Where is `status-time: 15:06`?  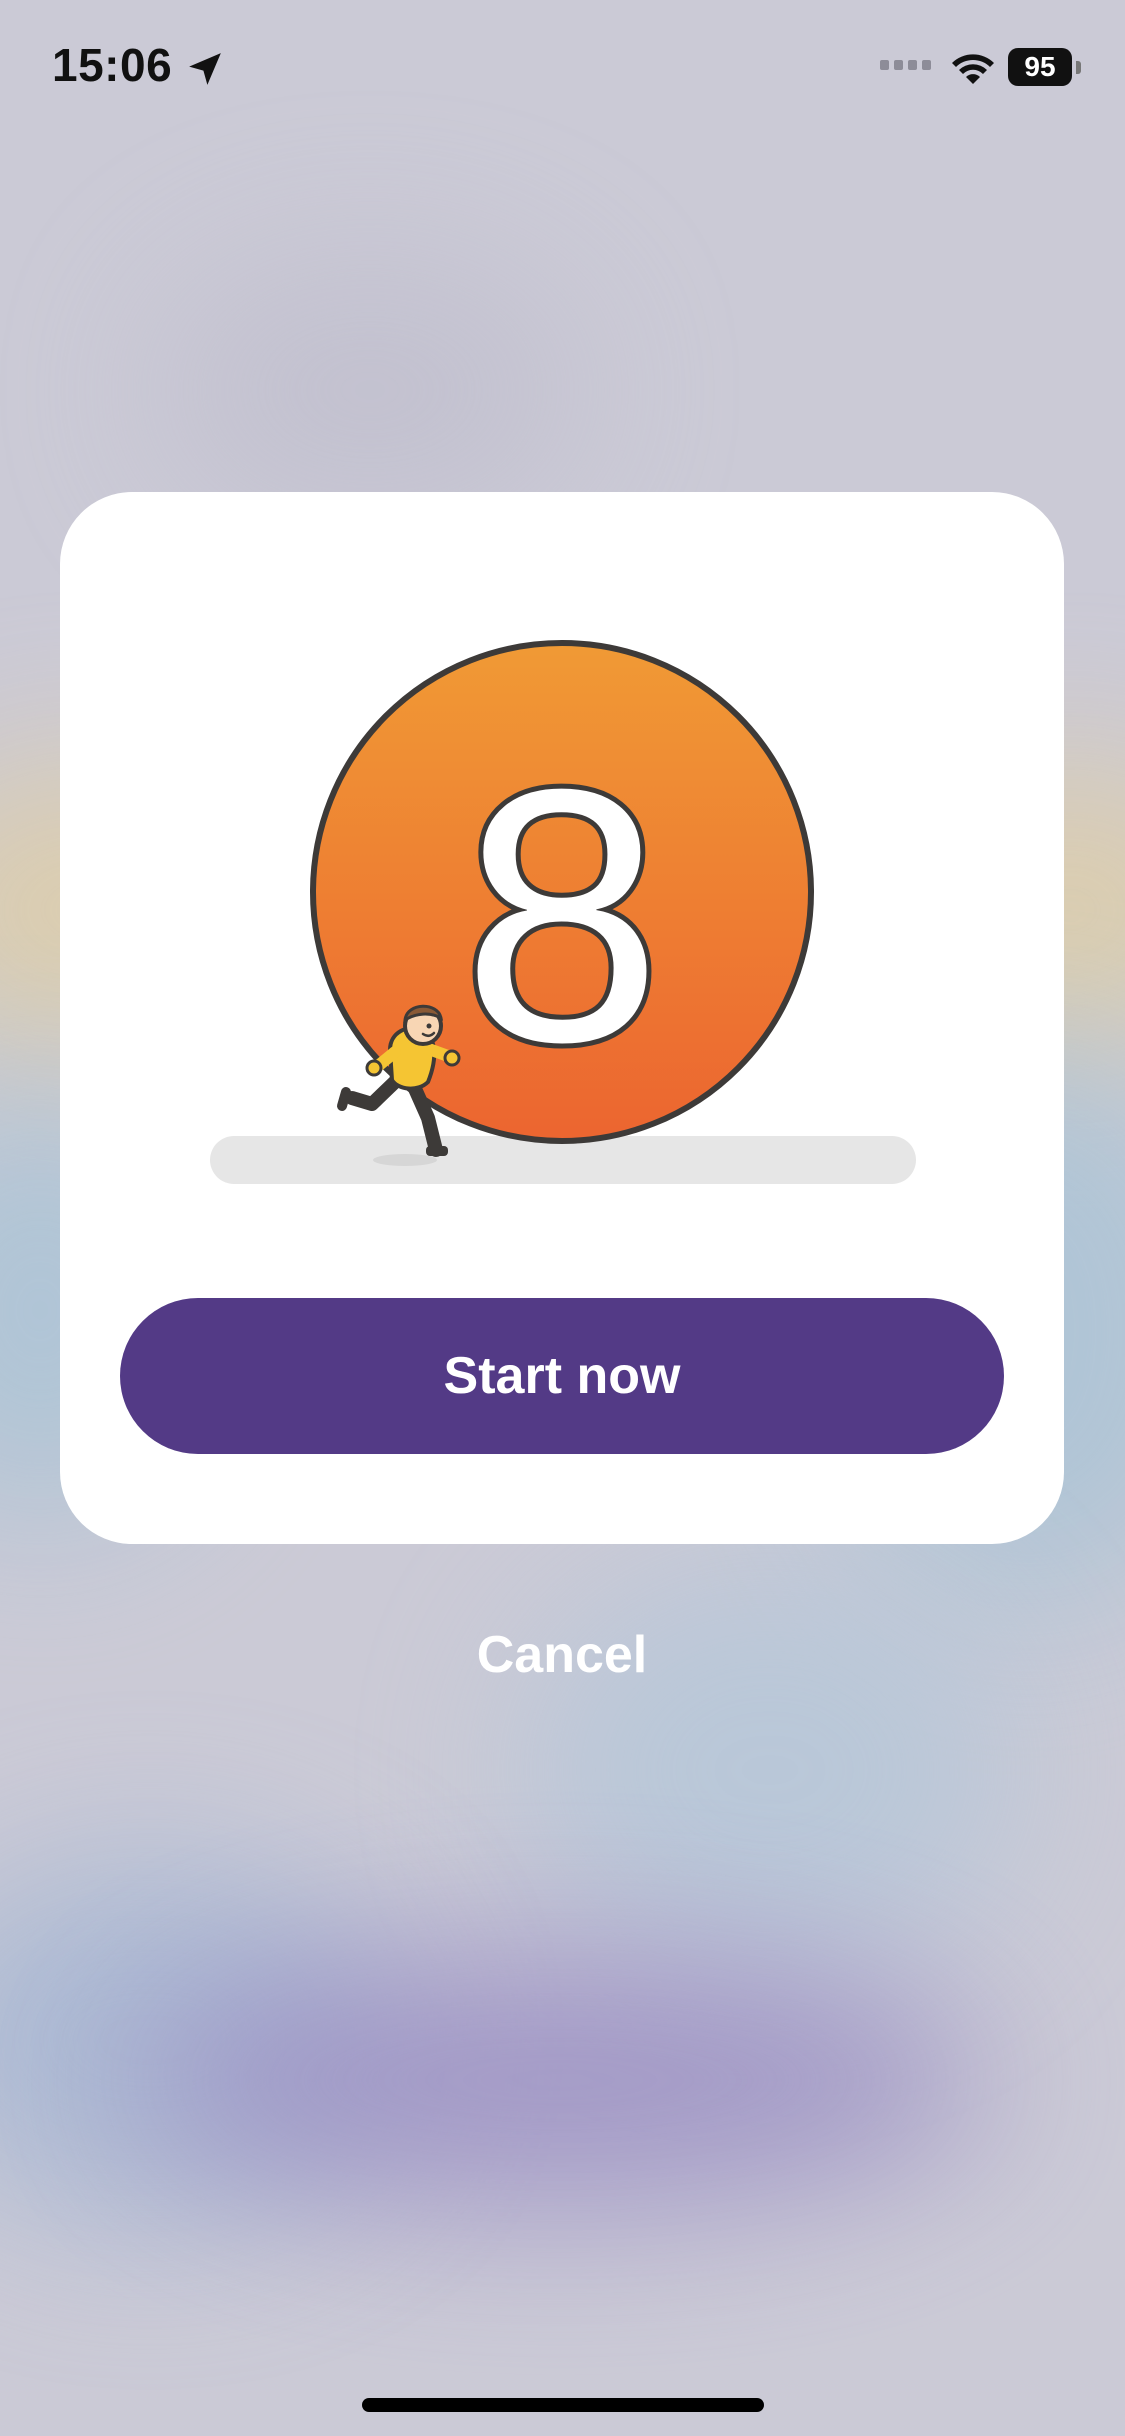 status-time: 15:06 is located at coordinates (112, 65).